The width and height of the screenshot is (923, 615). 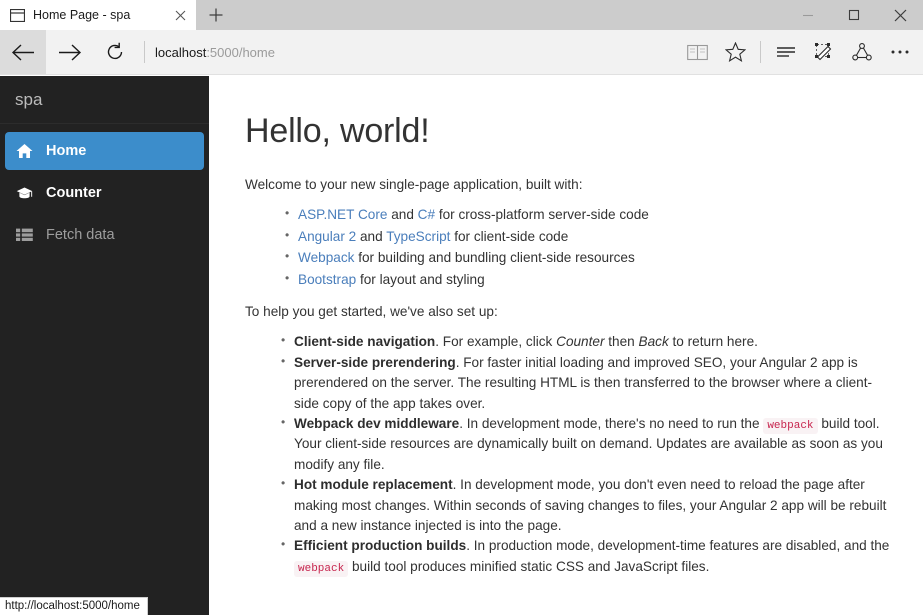 I want to click on link-angular2: Angular 2, so click(x=327, y=236).